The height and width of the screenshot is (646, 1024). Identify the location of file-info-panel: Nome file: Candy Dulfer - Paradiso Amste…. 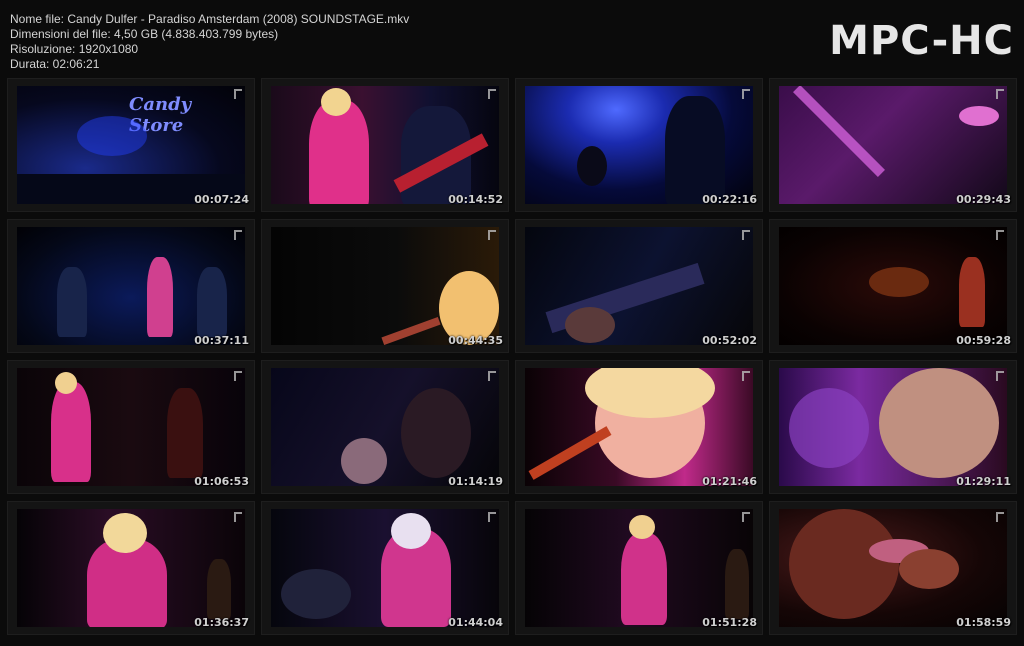
(209, 42).